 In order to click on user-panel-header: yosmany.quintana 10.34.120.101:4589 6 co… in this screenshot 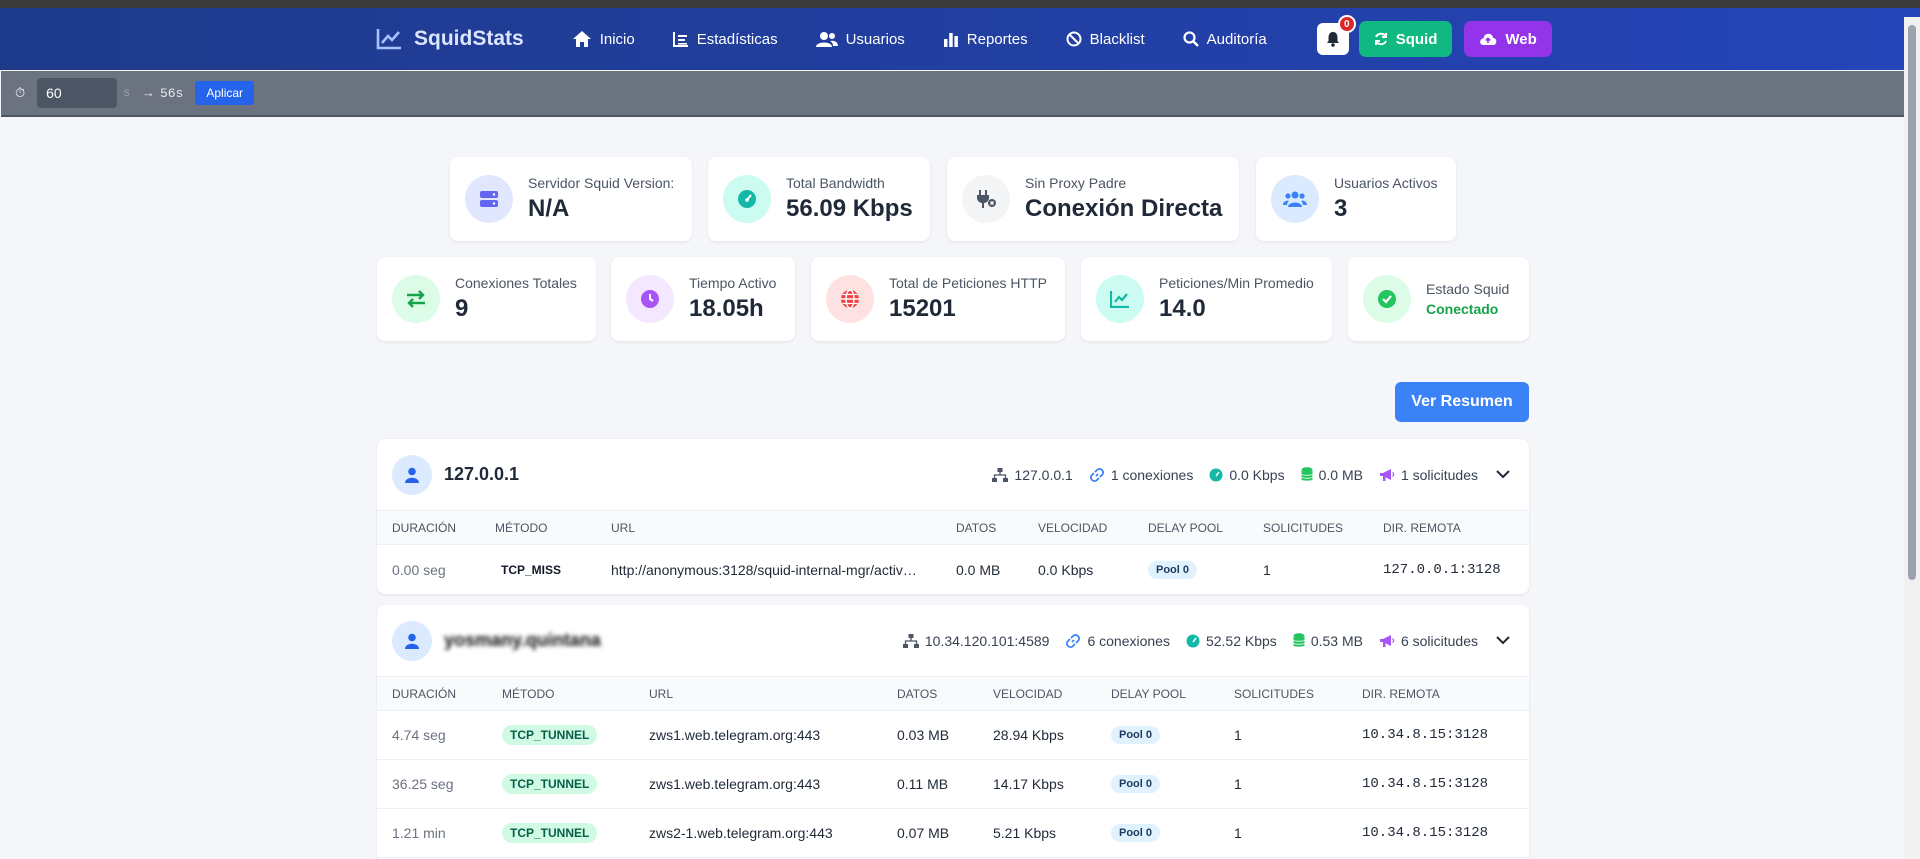, I will do `click(953, 641)`.